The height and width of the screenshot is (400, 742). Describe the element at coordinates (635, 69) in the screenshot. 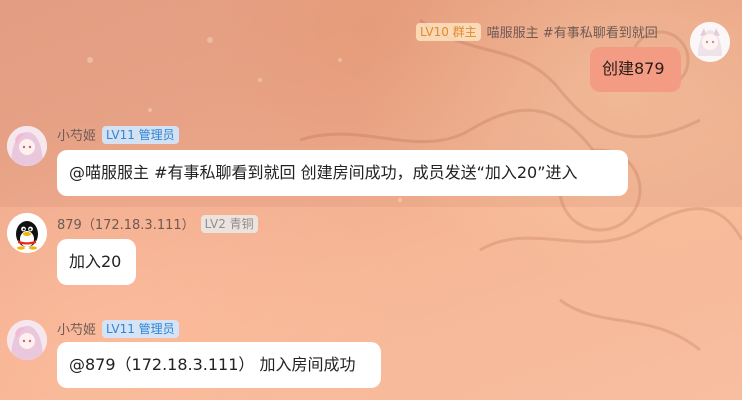

I see `message-bubble: 创建879` at that location.